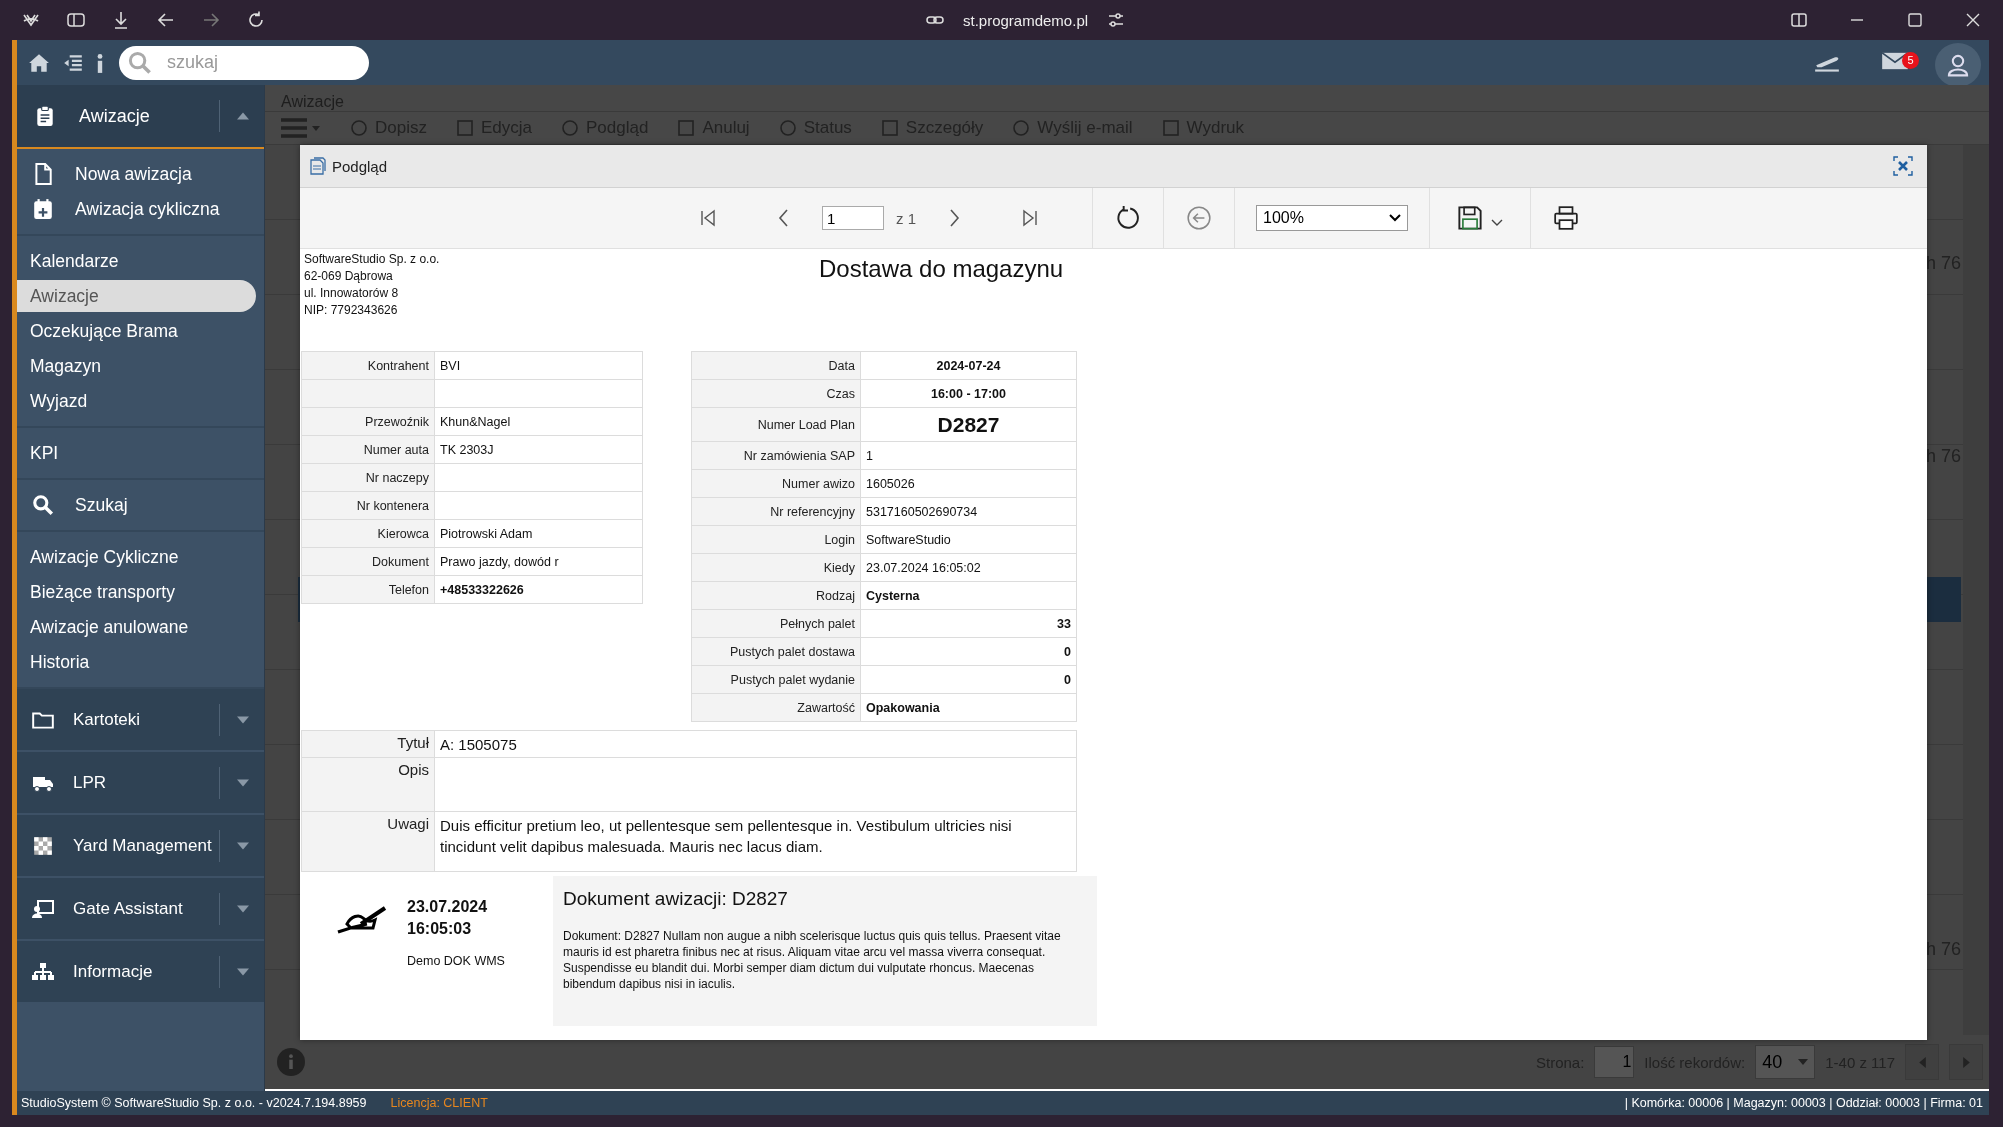 The width and height of the screenshot is (2003, 1127). Describe the element at coordinates (755, 841) in the screenshot. I see `field-value: Duis efficitur pretium leo, ut pellentesque sem pellentesque in. Vestibulum ultricies nisi tincidunt velit dapibus malesuada. Mauris nec lacus diam.` at that location.